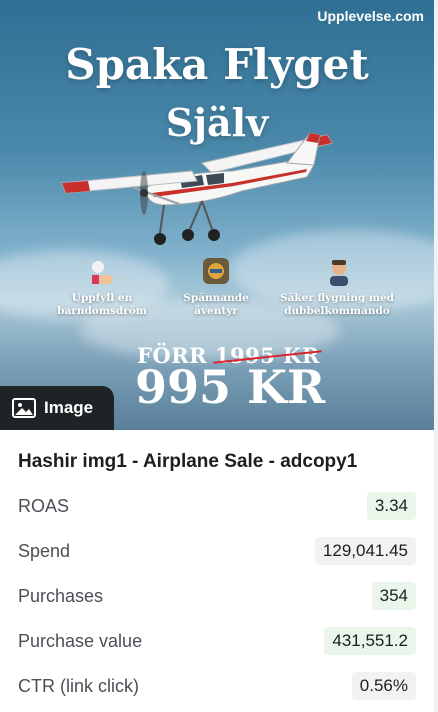 Image resolution: width=438 pixels, height=712 pixels. Describe the element at coordinates (217, 64) in the screenshot. I see `headline-line-1: Spaka Flyget` at that location.